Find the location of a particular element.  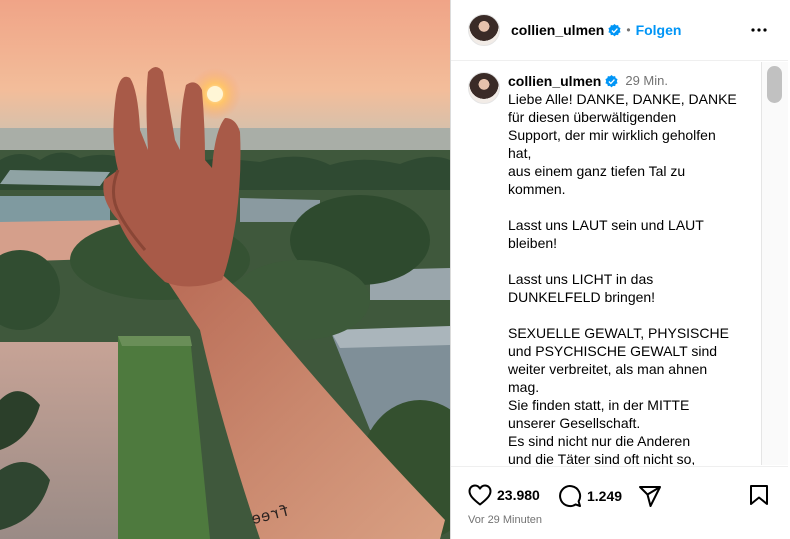

like-button: 23.980 is located at coordinates (504, 495).